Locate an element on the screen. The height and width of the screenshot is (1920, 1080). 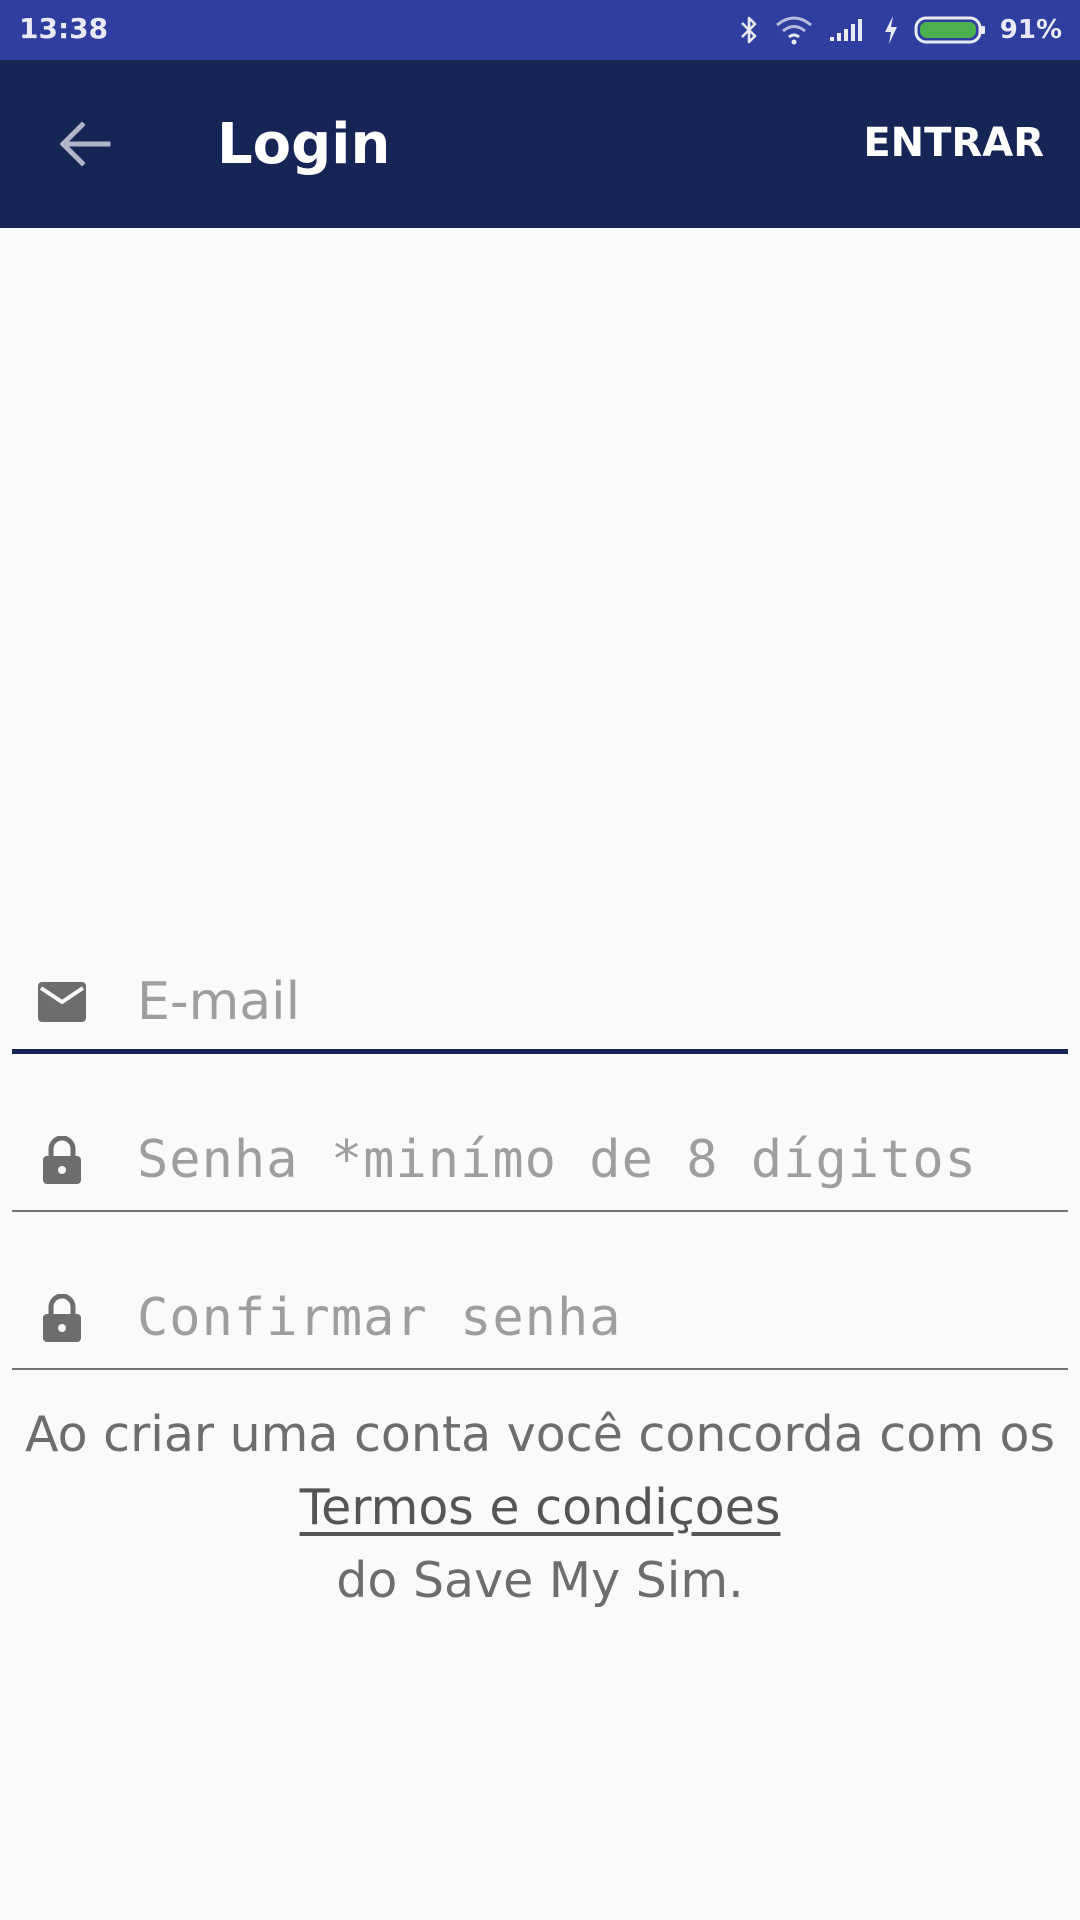
password-input is located at coordinates (597, 1160).